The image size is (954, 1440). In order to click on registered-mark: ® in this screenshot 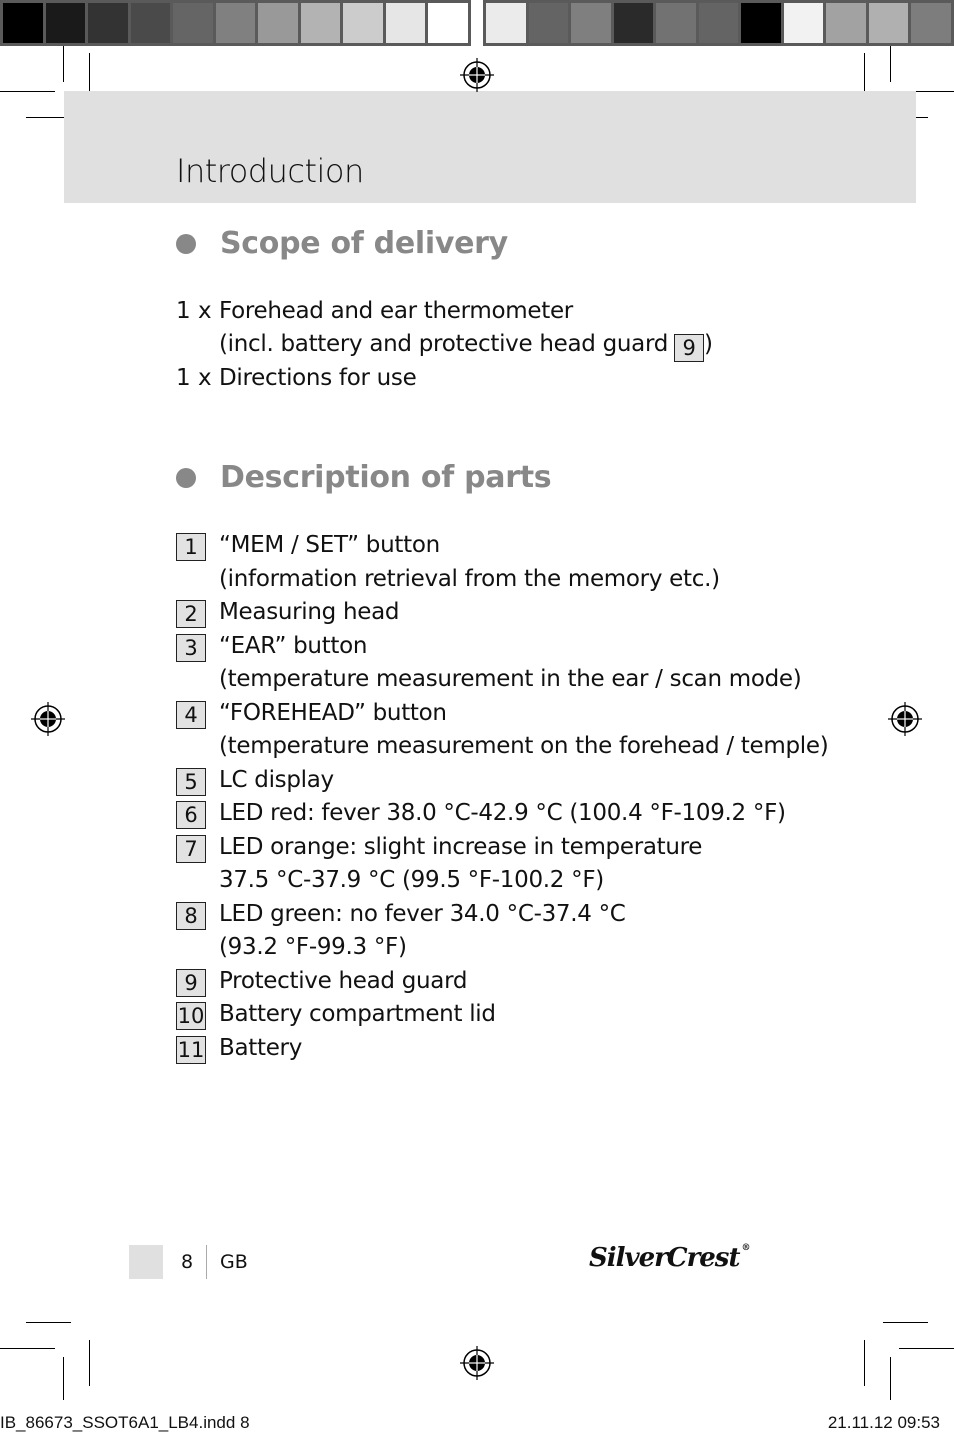, I will do `click(745, 1248)`.